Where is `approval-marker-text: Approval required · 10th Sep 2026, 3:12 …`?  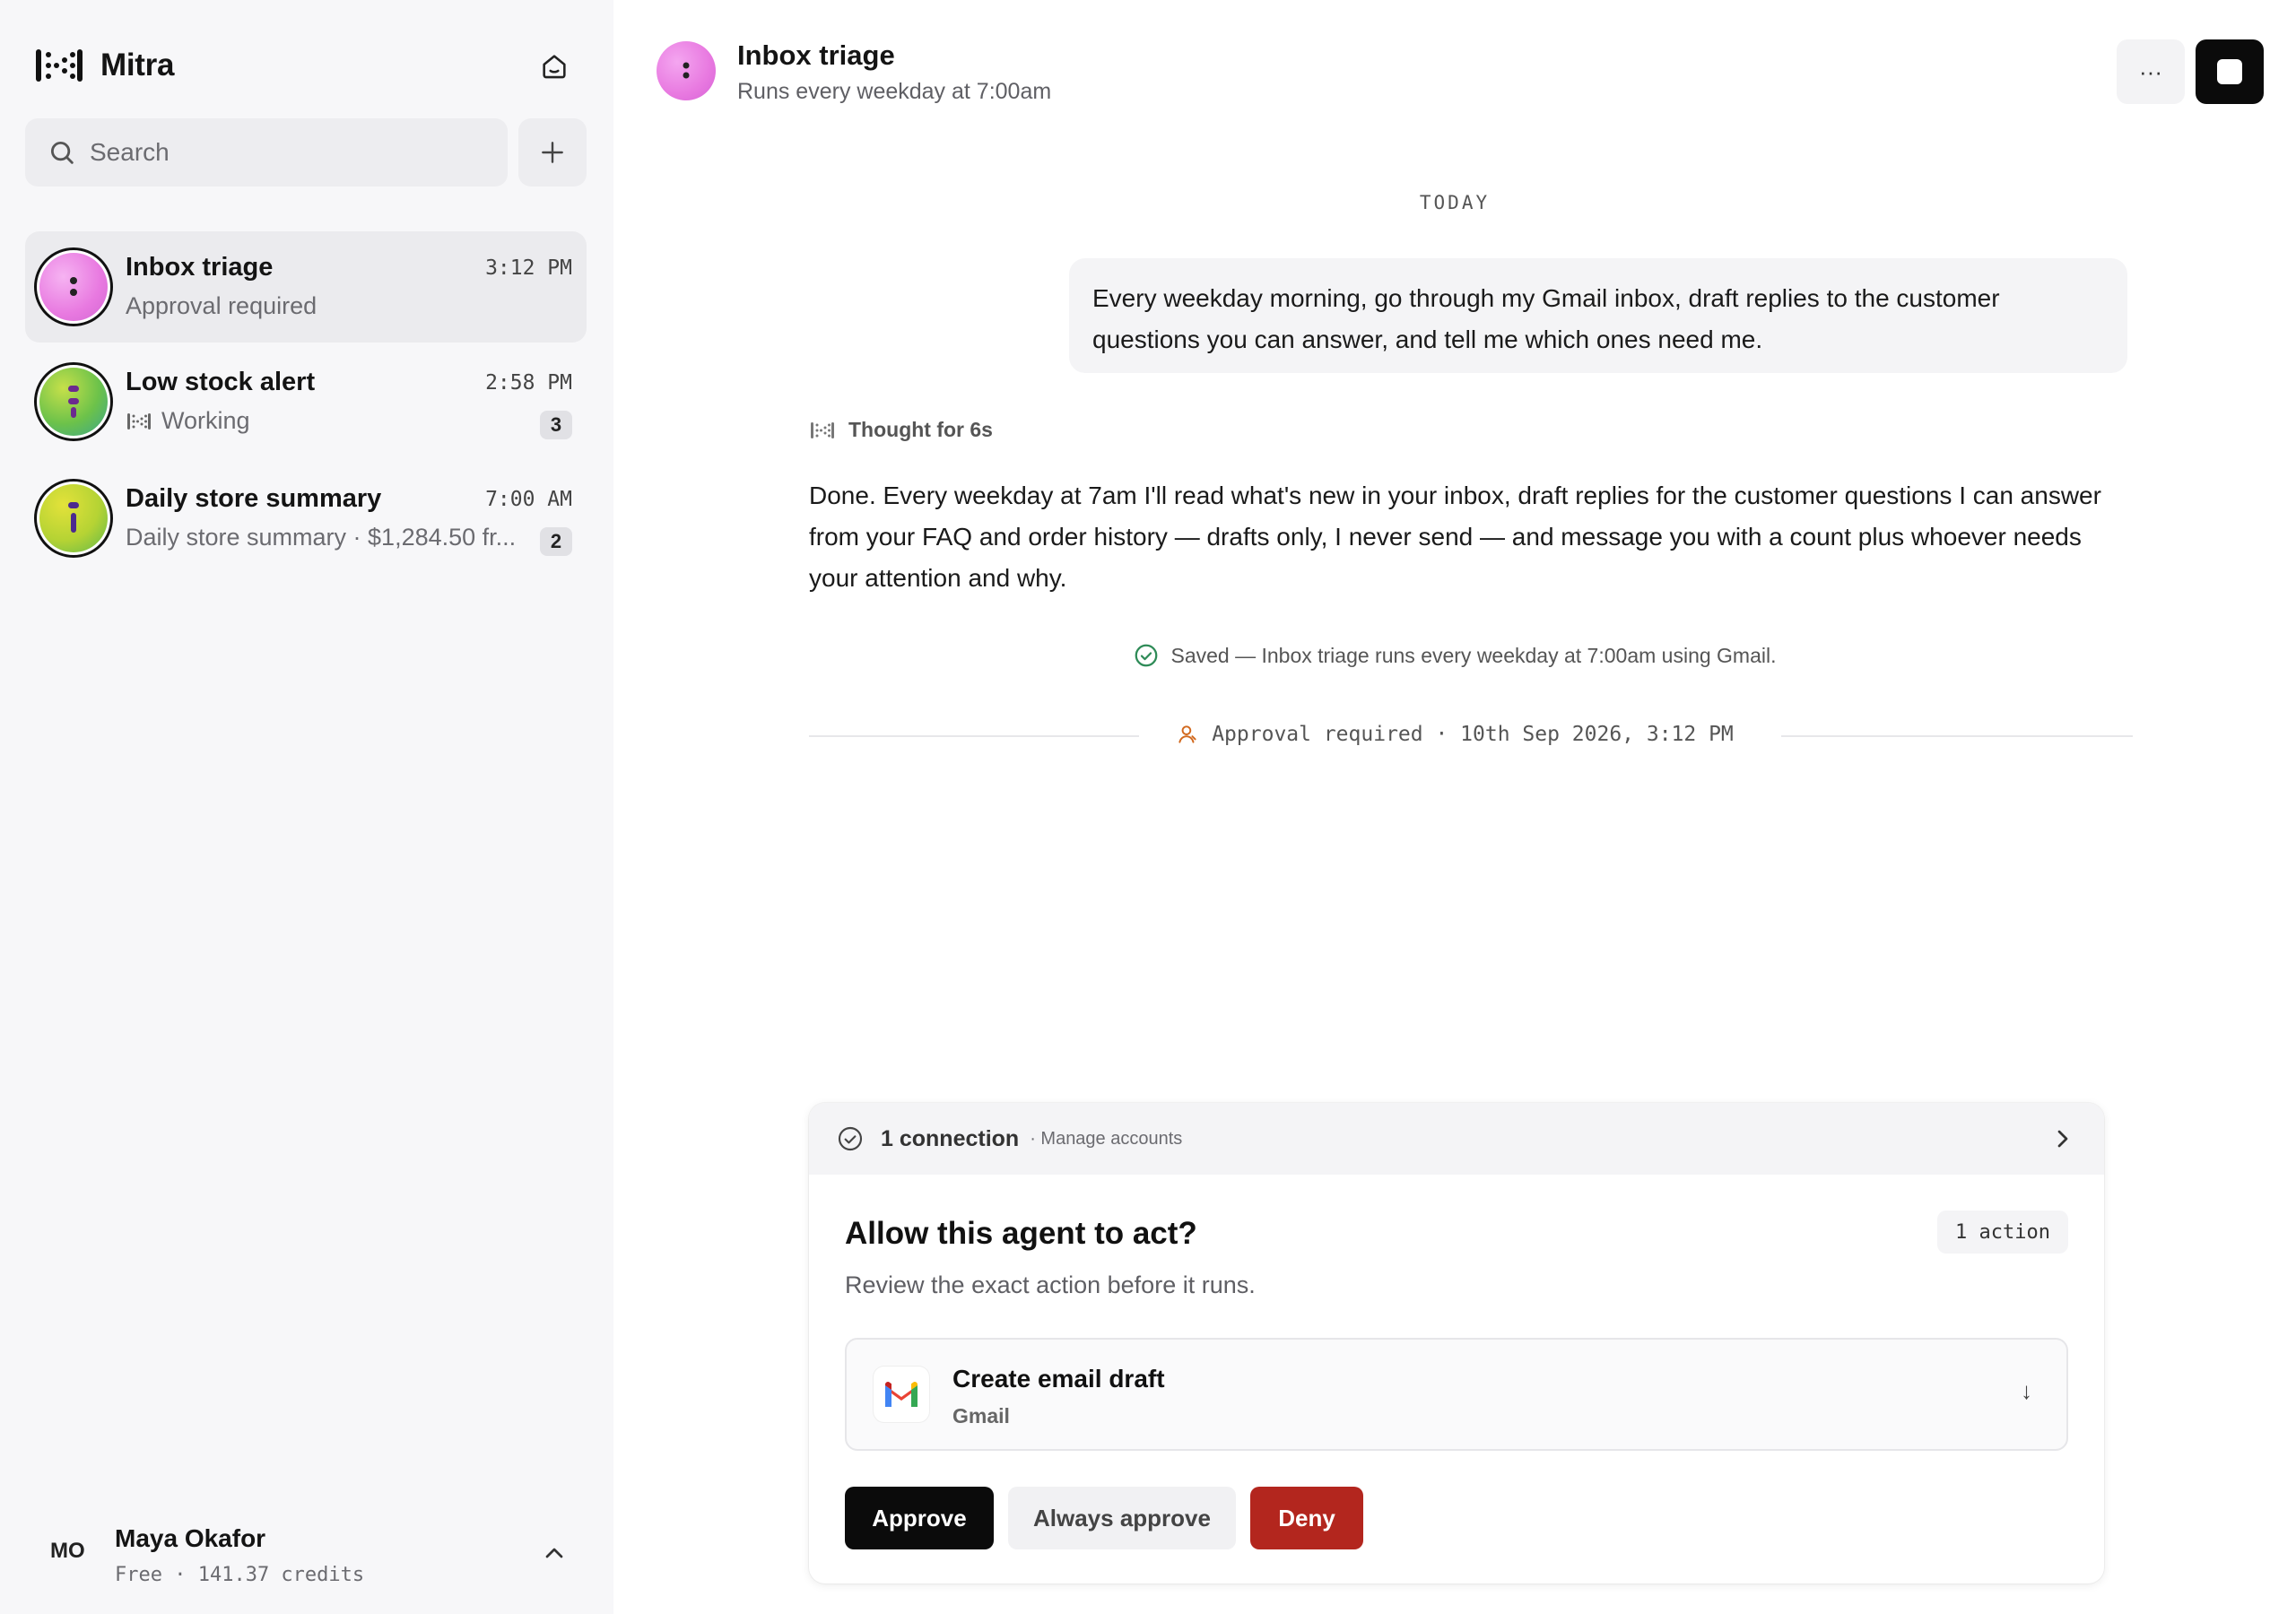
approval-marker-text: Approval required · 10th Sep 2026, 3:12 … is located at coordinates (1473, 734).